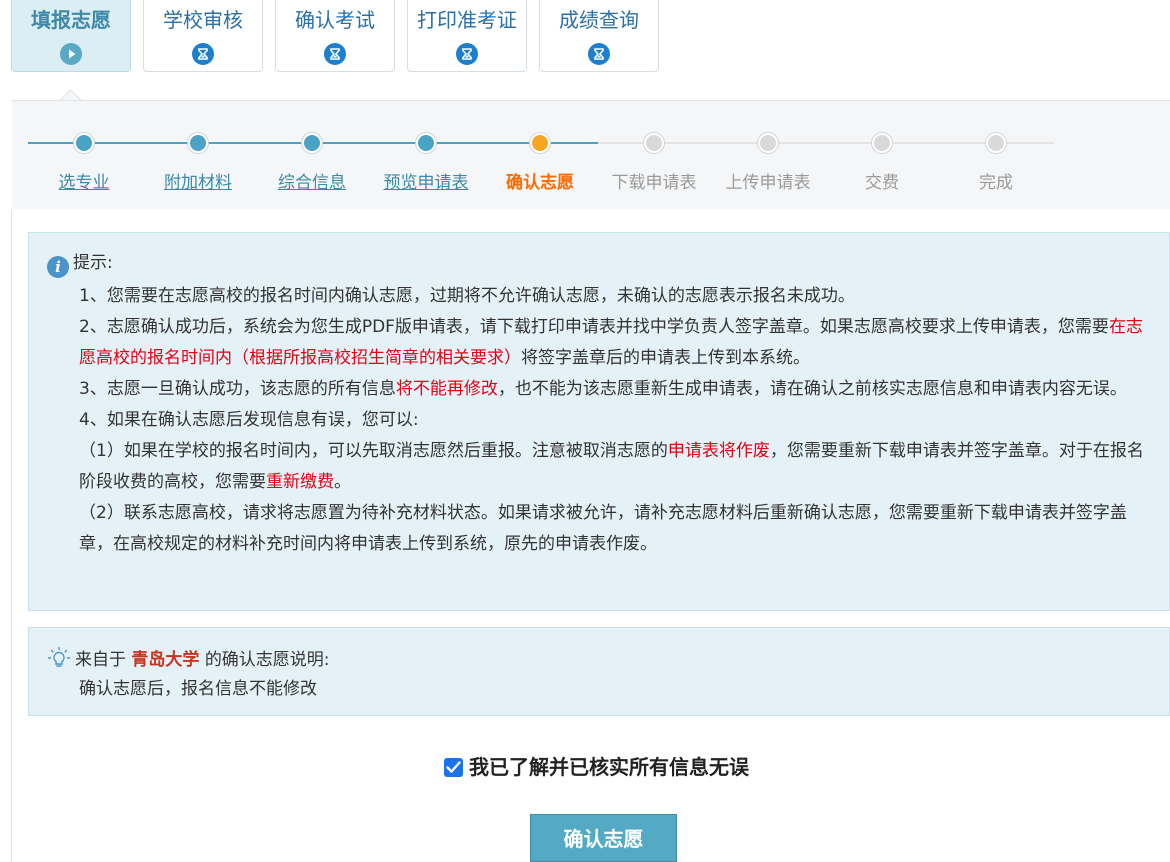  Describe the element at coordinates (312, 180) in the screenshot. I see `step-label: 综合信息` at that location.